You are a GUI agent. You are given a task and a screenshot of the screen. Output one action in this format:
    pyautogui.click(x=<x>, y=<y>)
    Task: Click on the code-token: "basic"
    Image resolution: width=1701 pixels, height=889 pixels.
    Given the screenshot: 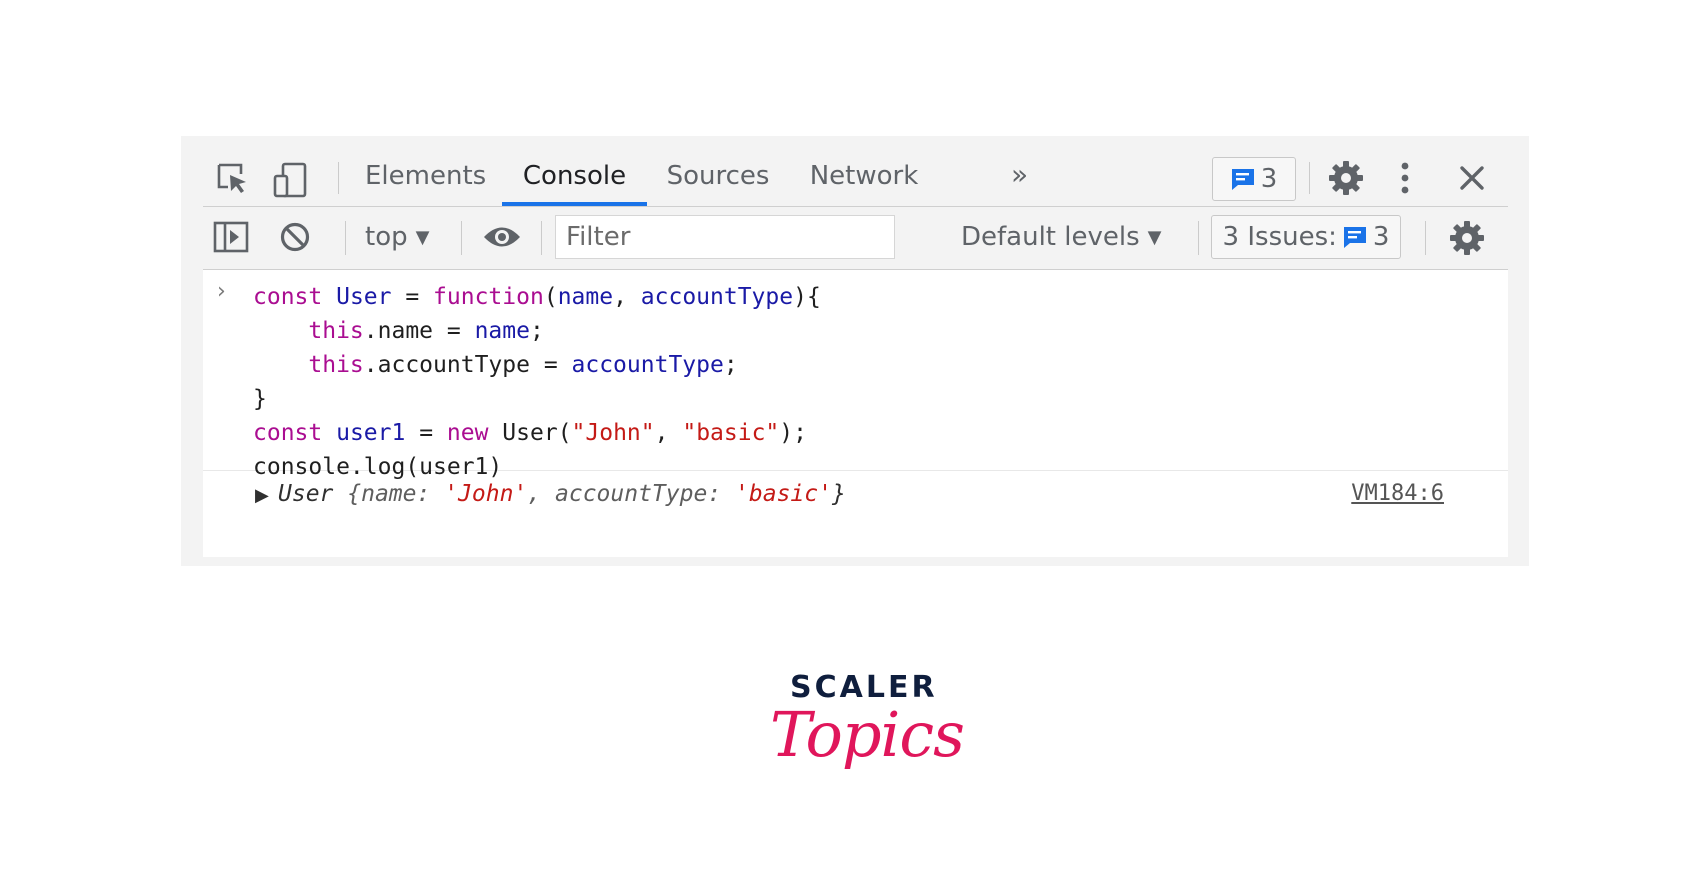 What is the action you would take?
    pyautogui.click(x=731, y=433)
    